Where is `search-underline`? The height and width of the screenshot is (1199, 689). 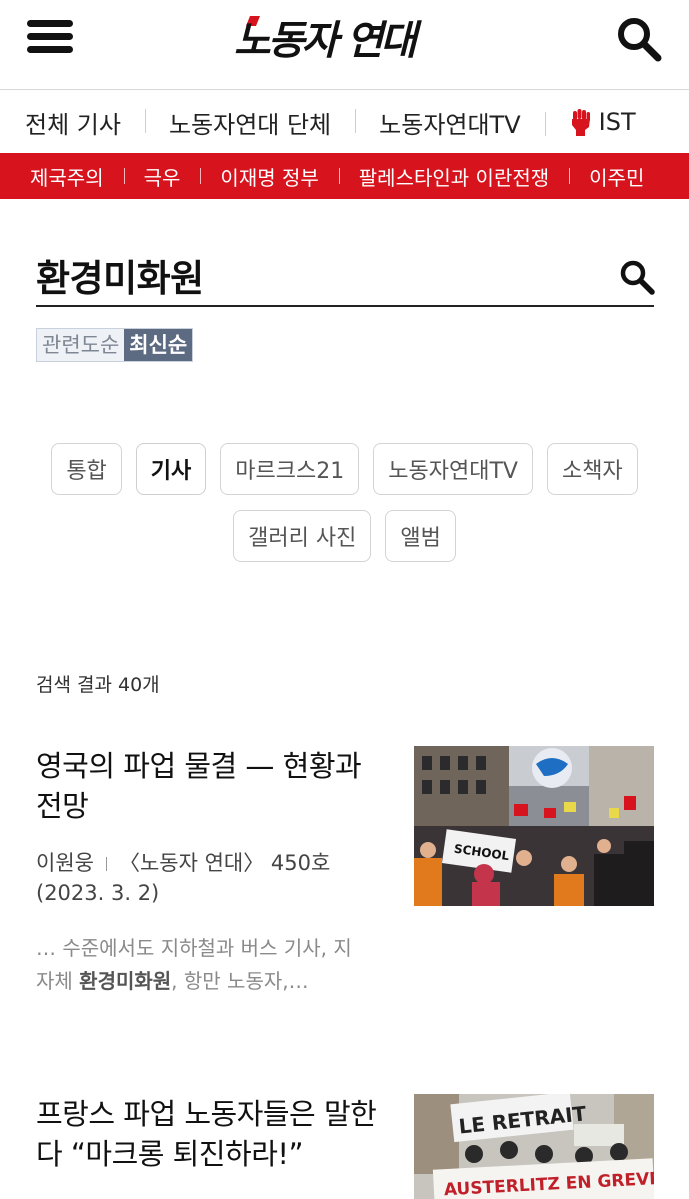 search-underline is located at coordinates (345, 306).